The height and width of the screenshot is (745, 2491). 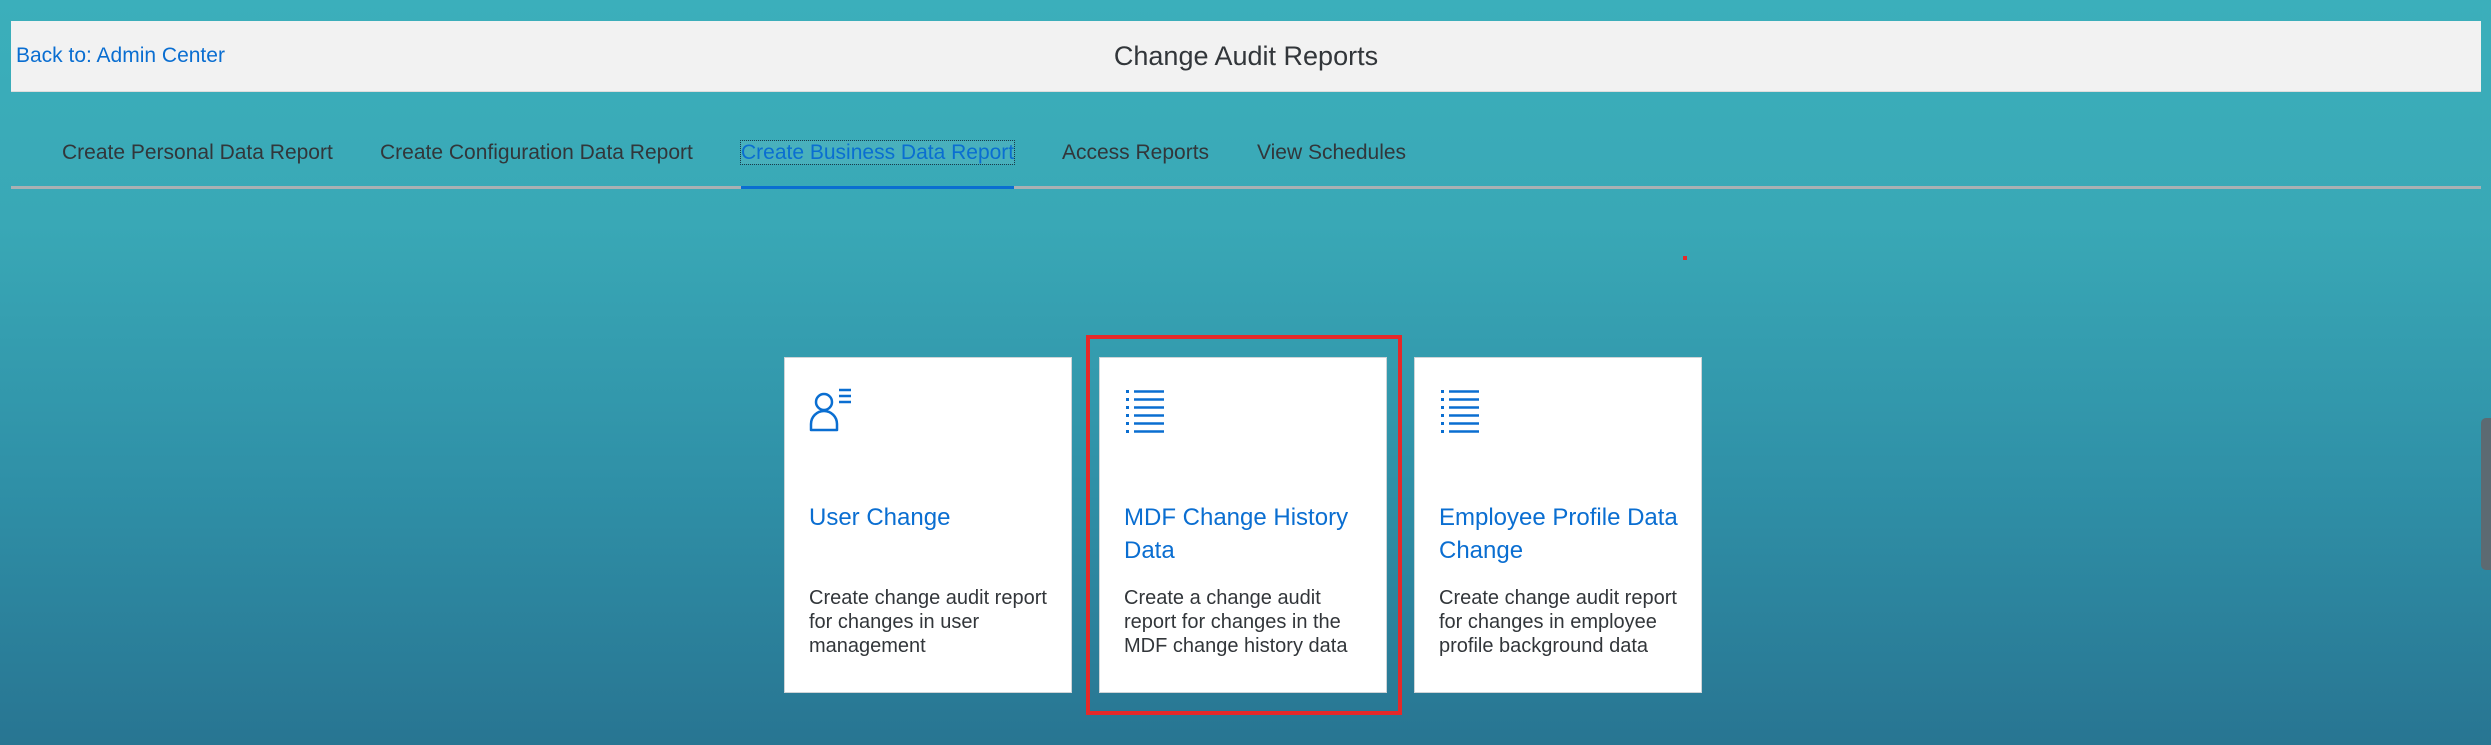 I want to click on user-list-icon, so click(x=831, y=410).